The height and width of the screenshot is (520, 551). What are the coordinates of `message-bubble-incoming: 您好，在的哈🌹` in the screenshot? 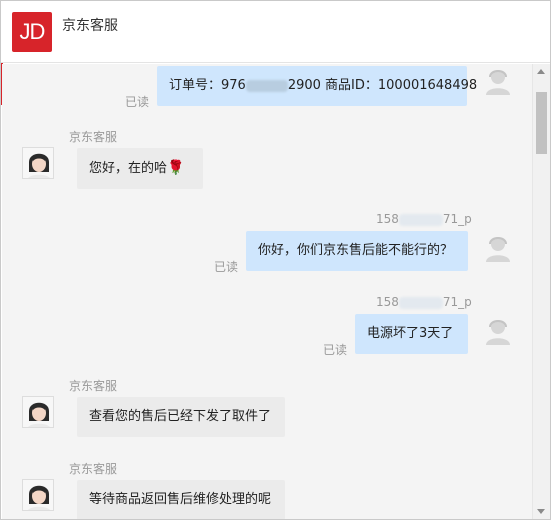 It's located at (140, 168).